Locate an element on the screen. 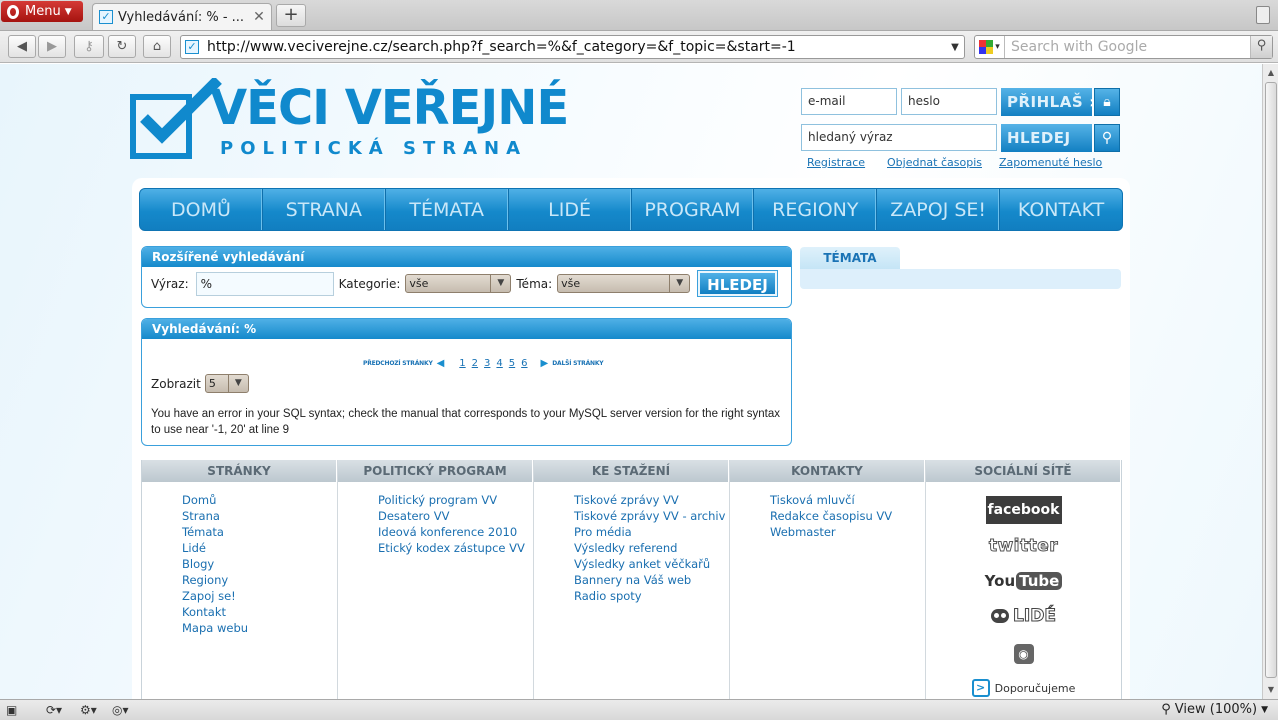 The image size is (1278, 720). youtube-icon: You Tube is located at coordinates (1024, 581).